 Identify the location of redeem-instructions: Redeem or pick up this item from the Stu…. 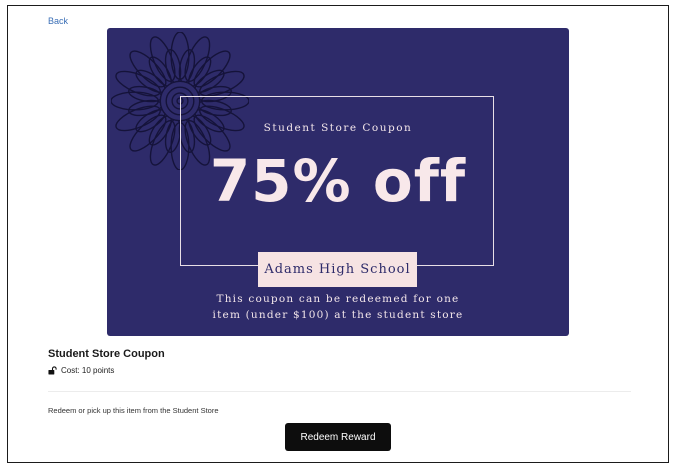
(133, 410).